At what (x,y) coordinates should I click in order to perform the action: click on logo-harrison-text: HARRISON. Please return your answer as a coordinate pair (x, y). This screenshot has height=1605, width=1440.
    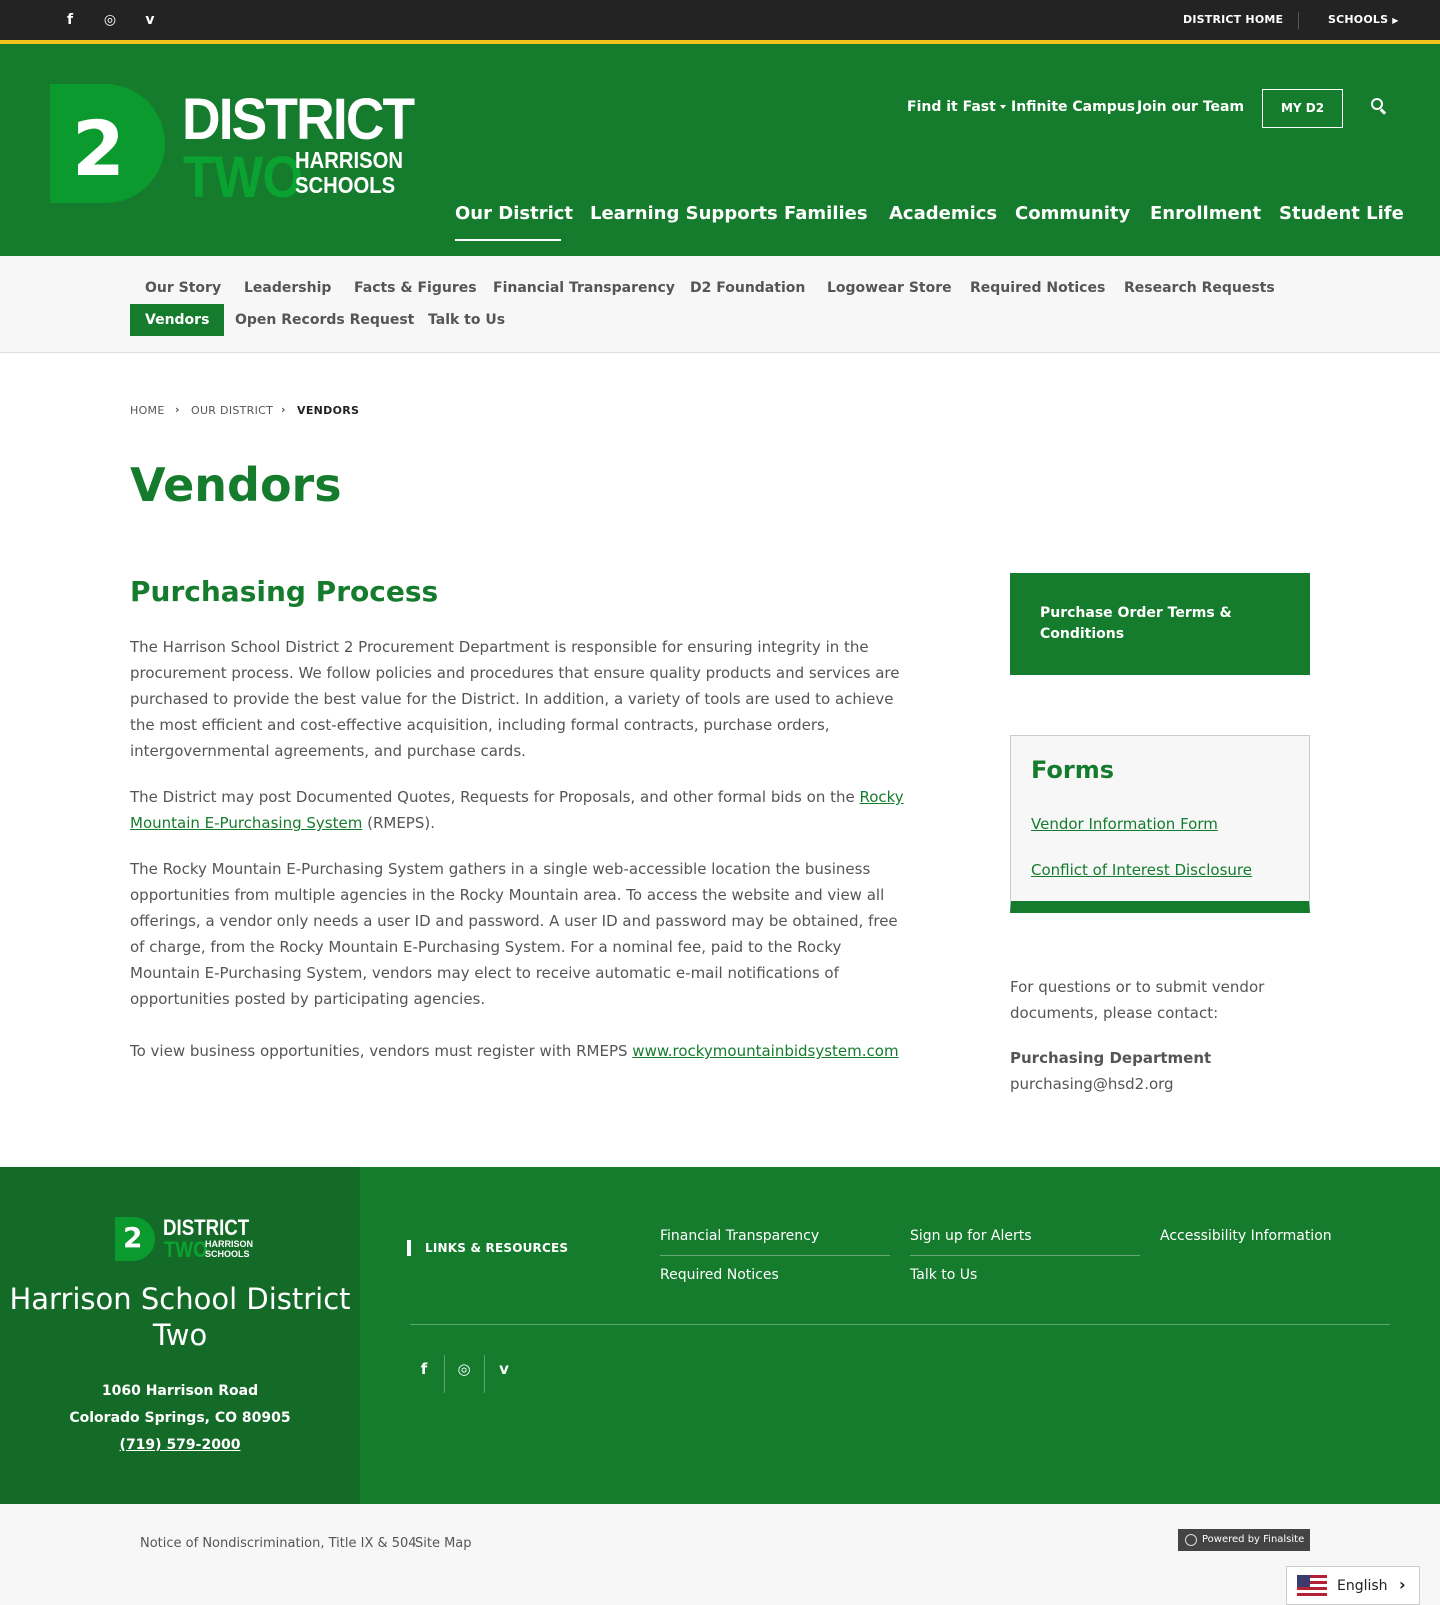
    Looking at the image, I should click on (349, 160).